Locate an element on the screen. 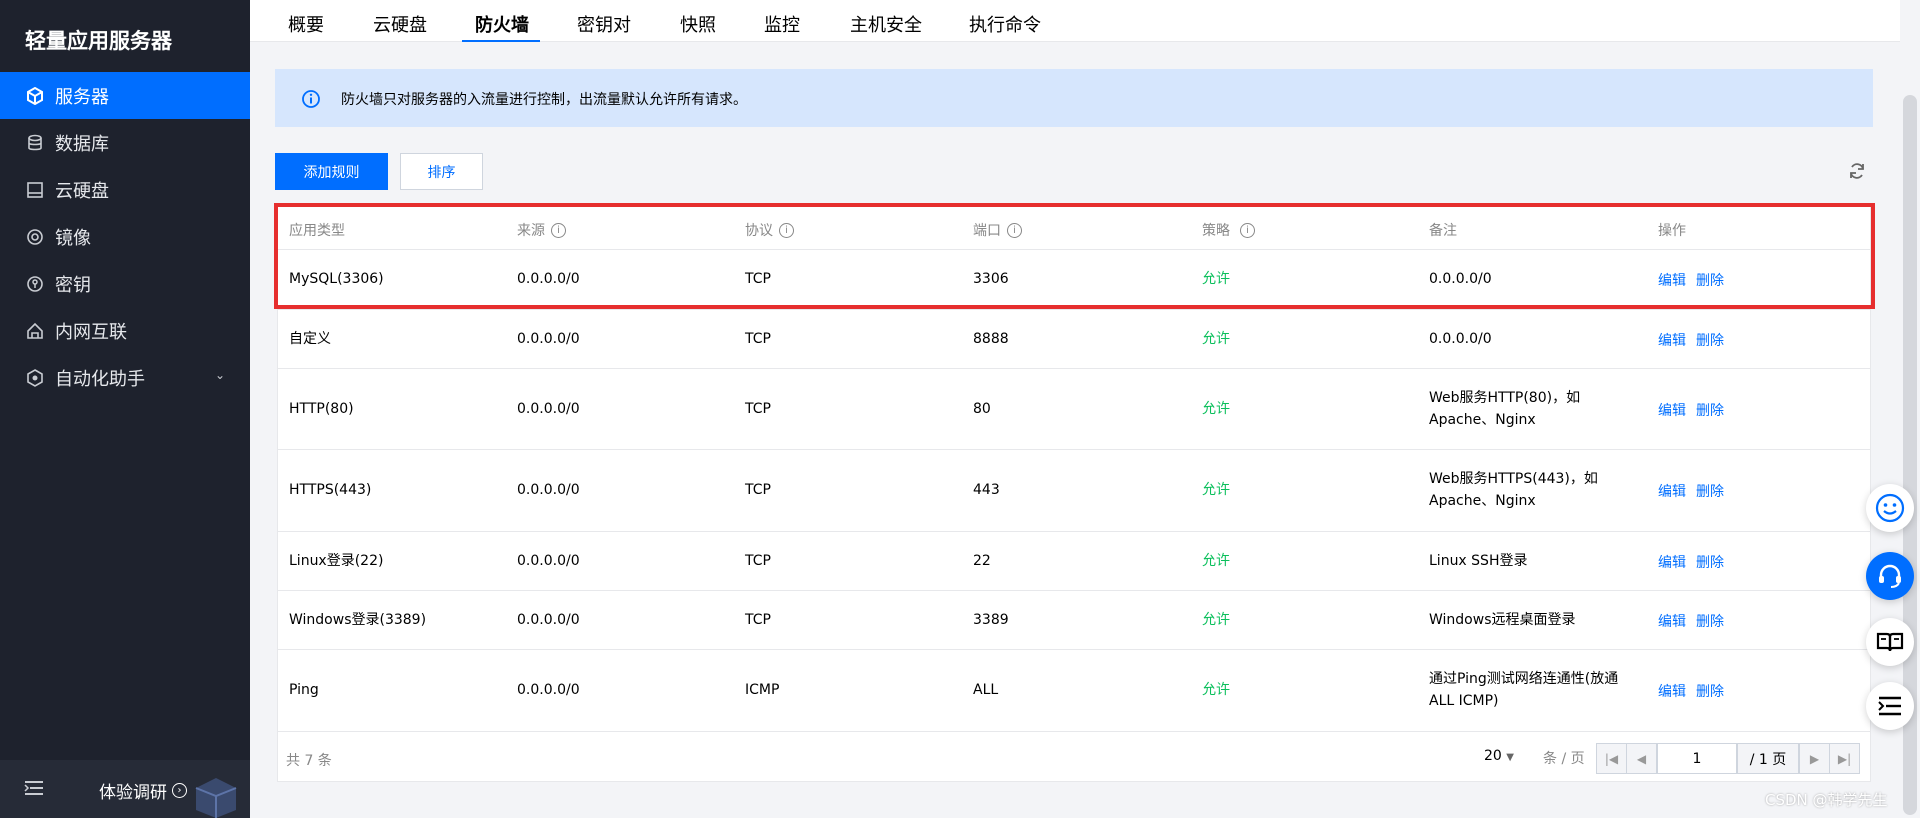  sidebar-item-server: 服务器 is located at coordinates (125, 95).